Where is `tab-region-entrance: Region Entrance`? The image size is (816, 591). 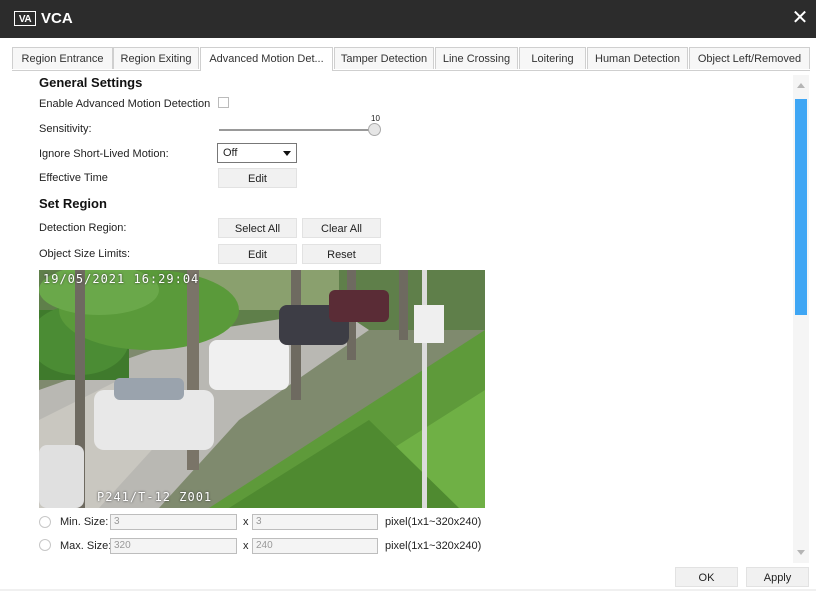
tab-region-entrance: Region Entrance is located at coordinates (62, 58).